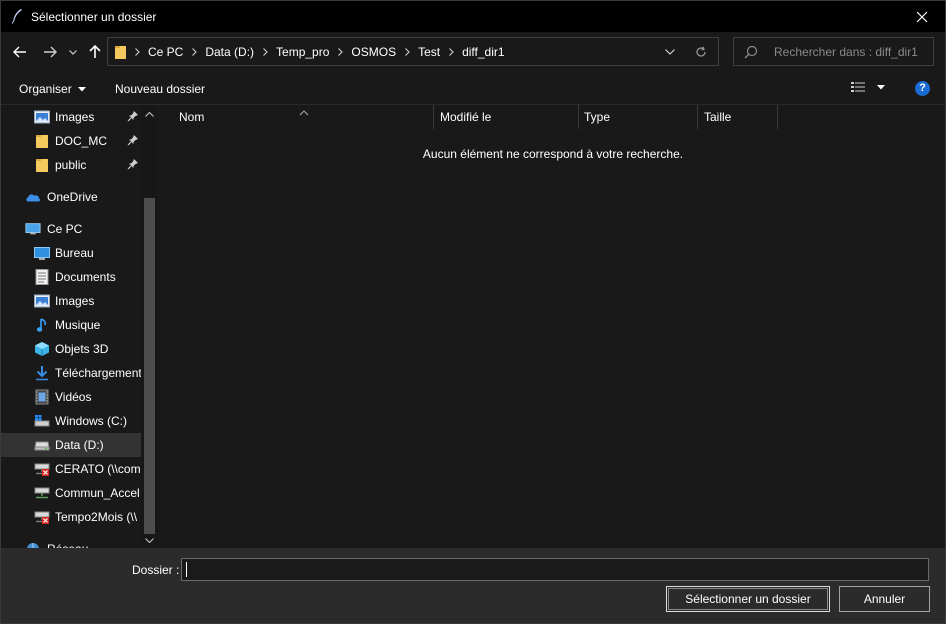 The image size is (946, 624). I want to click on sidebar-item-label: Windows (C:), so click(91, 421).